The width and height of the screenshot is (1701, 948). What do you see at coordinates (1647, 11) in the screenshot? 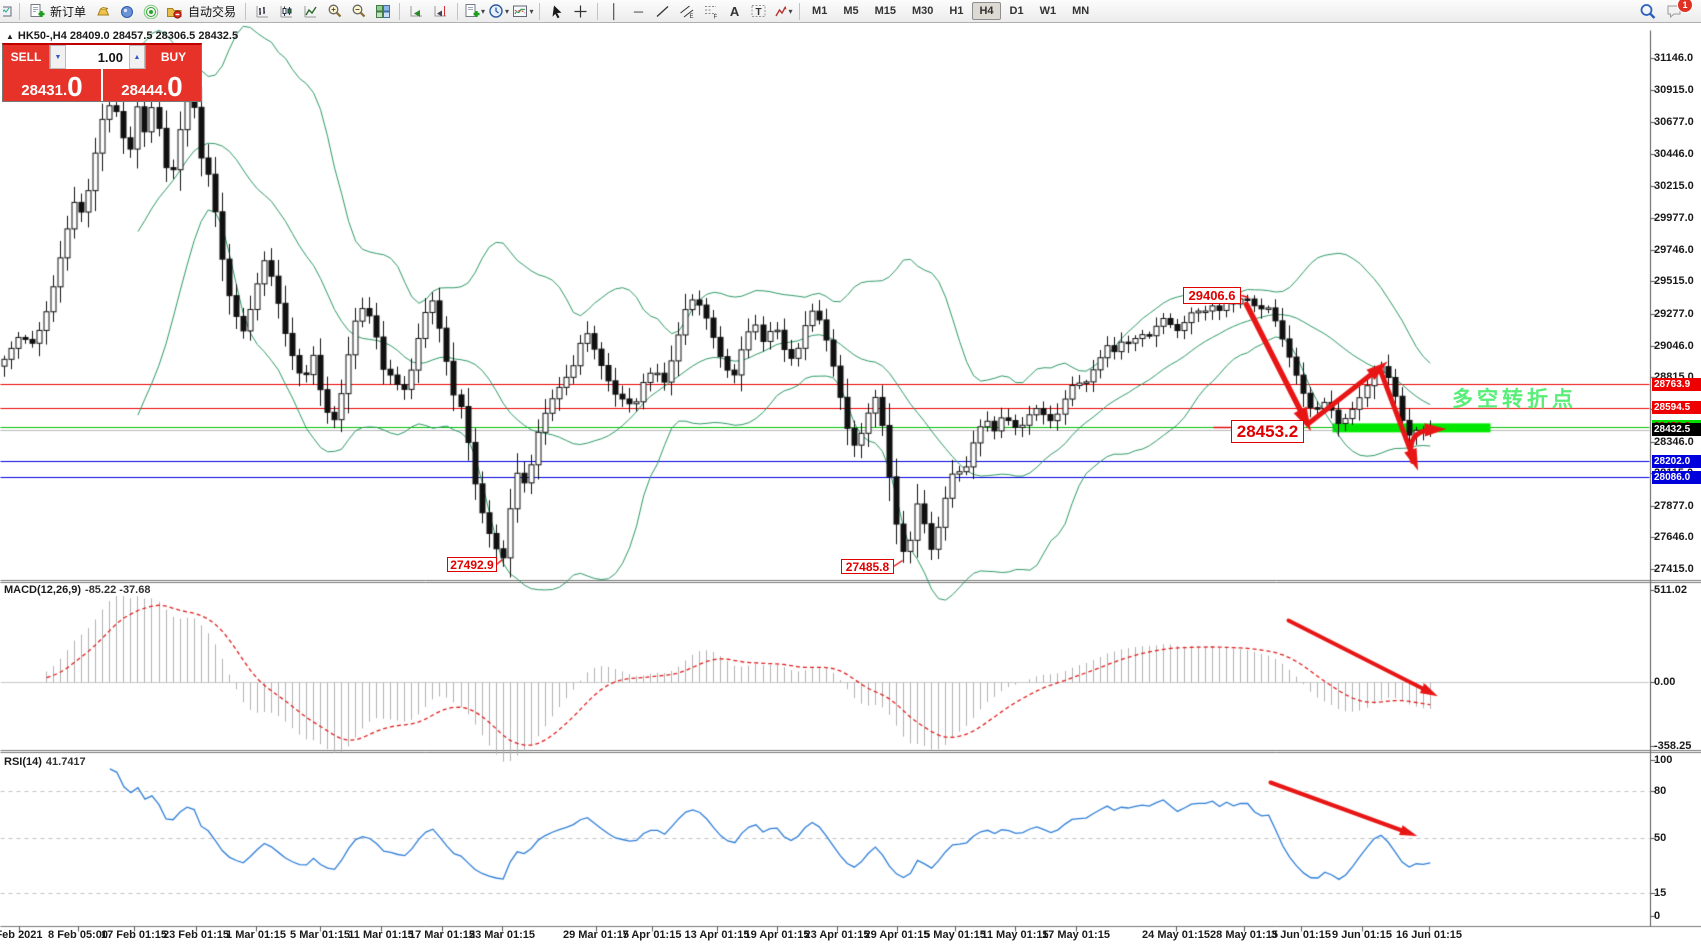
I see `search-icon` at bounding box center [1647, 11].